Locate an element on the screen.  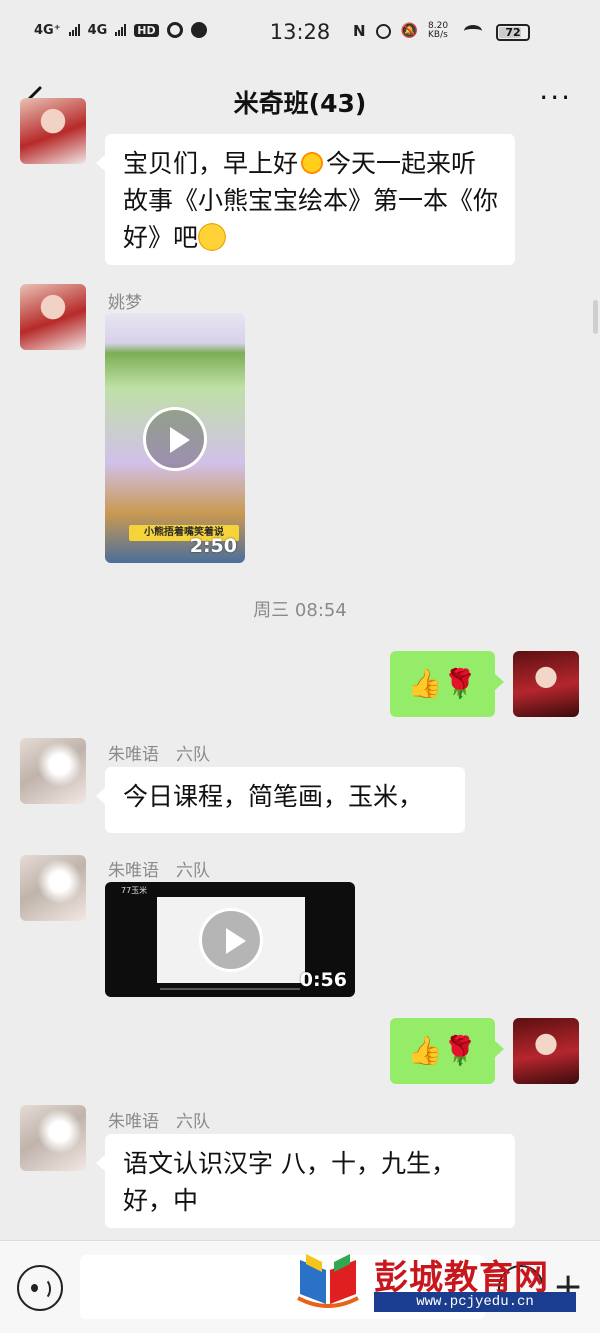
message-bubble: 今日课程，简笔画，玉米， is located at coordinates (280, 800).